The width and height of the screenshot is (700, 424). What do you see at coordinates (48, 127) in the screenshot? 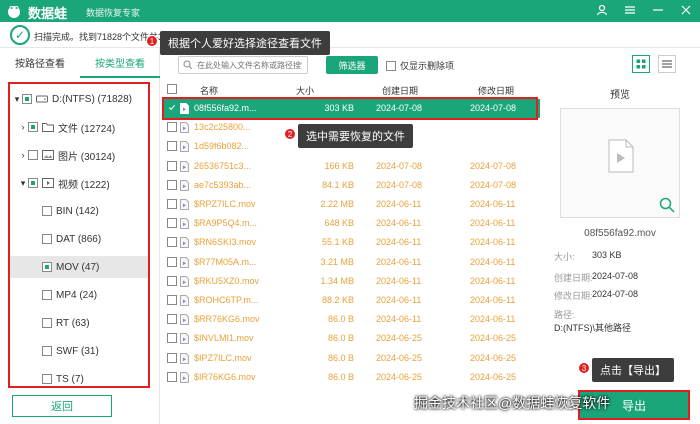
I see `folder-icon` at bounding box center [48, 127].